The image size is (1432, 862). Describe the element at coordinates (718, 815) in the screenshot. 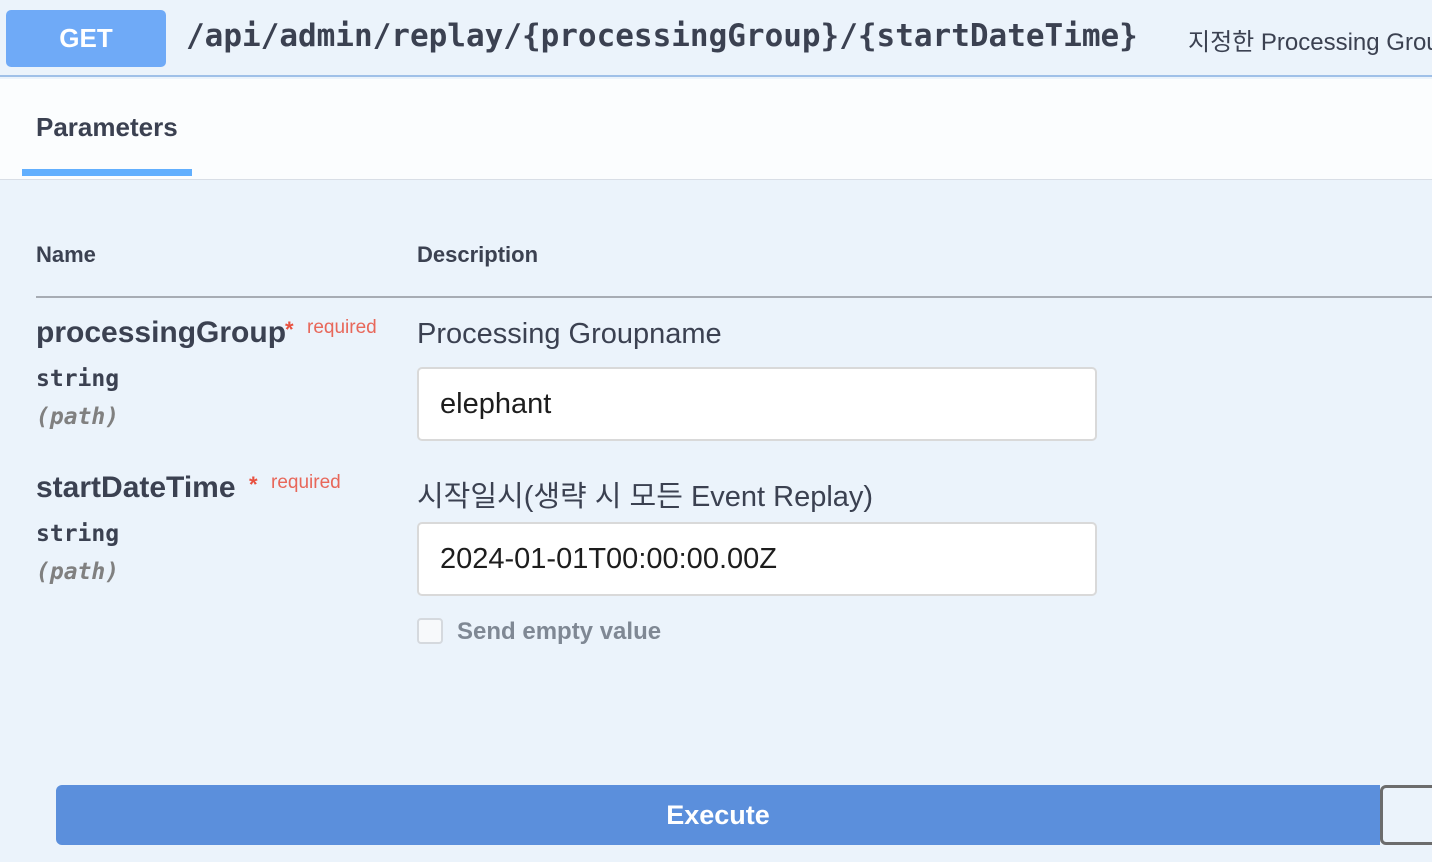

I see `execute-button: Execute` at that location.